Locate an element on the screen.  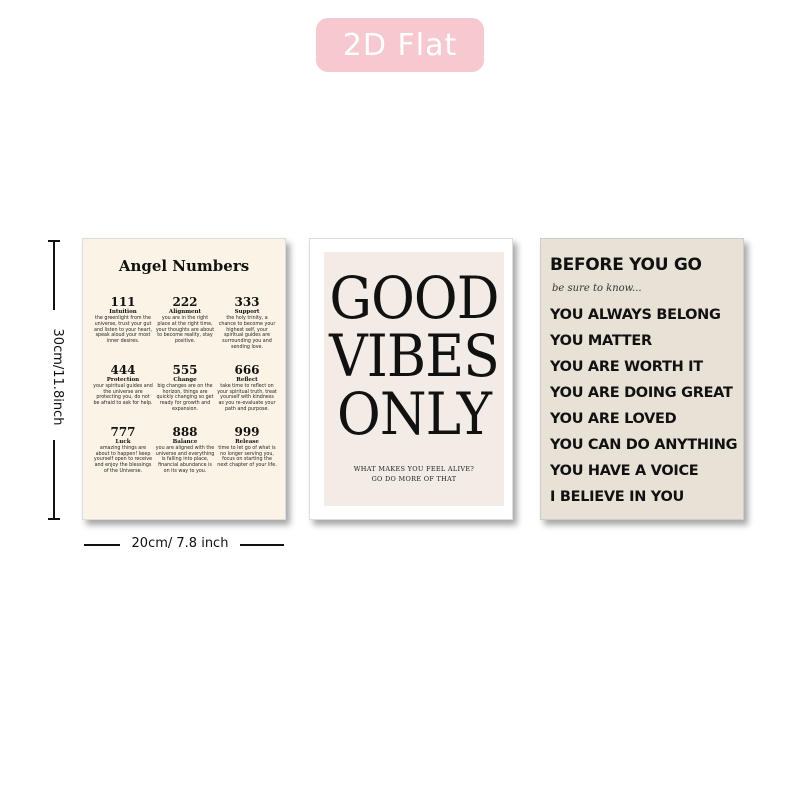
poster-subtitle-line-2: GO DO MORE OF THAT is located at coordinates (414, 479).